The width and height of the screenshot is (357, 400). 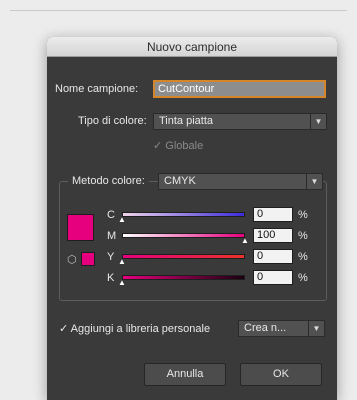 What do you see at coordinates (186, 121) in the screenshot?
I see `color-type-value: Tinta piatta` at bounding box center [186, 121].